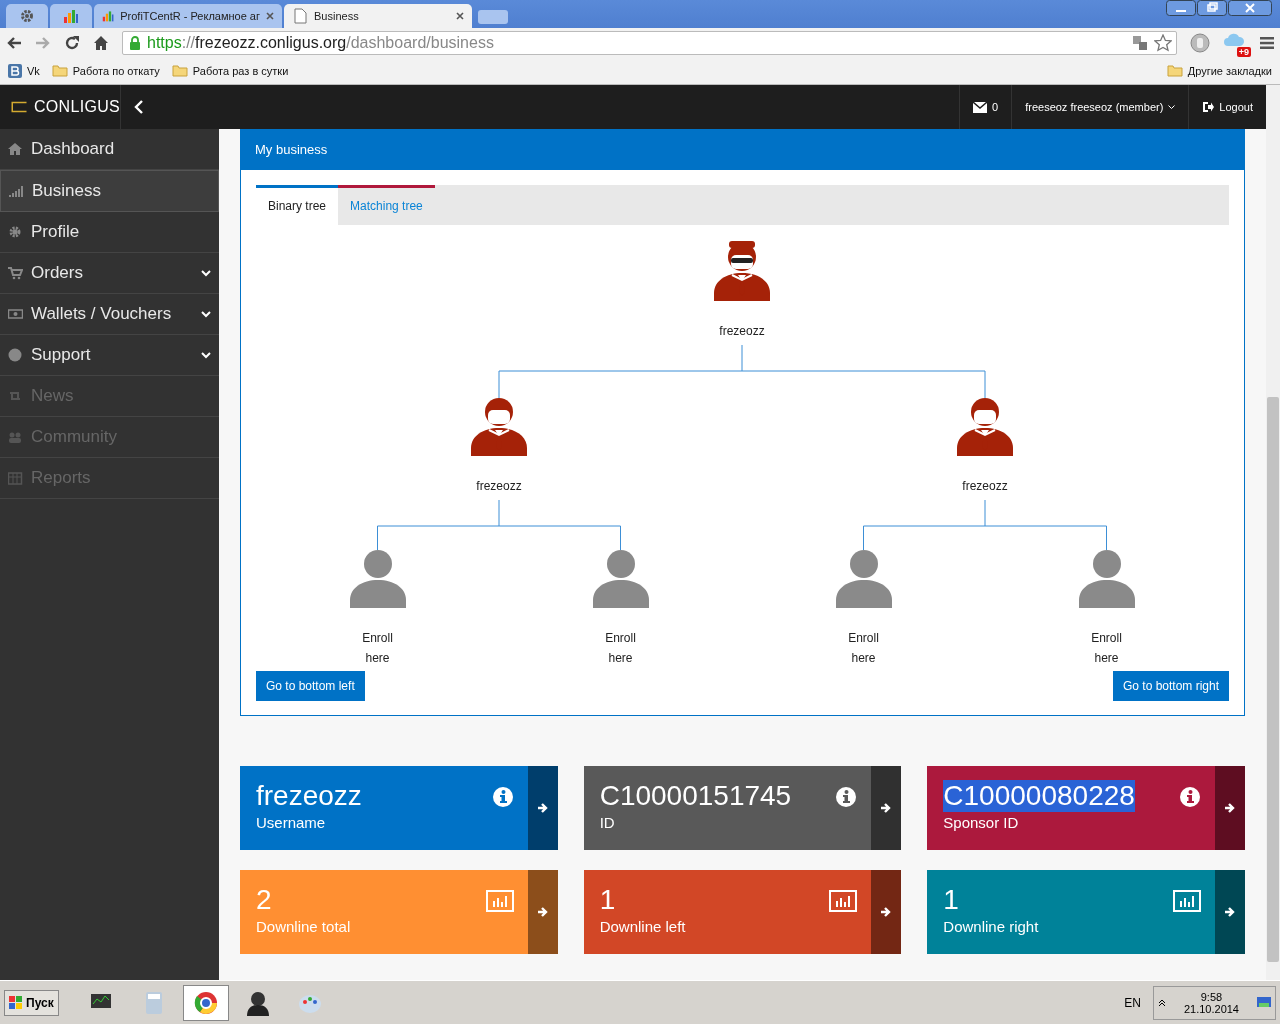  What do you see at coordinates (139, 107) in the screenshot?
I see `collapse-chevron-icon` at bounding box center [139, 107].